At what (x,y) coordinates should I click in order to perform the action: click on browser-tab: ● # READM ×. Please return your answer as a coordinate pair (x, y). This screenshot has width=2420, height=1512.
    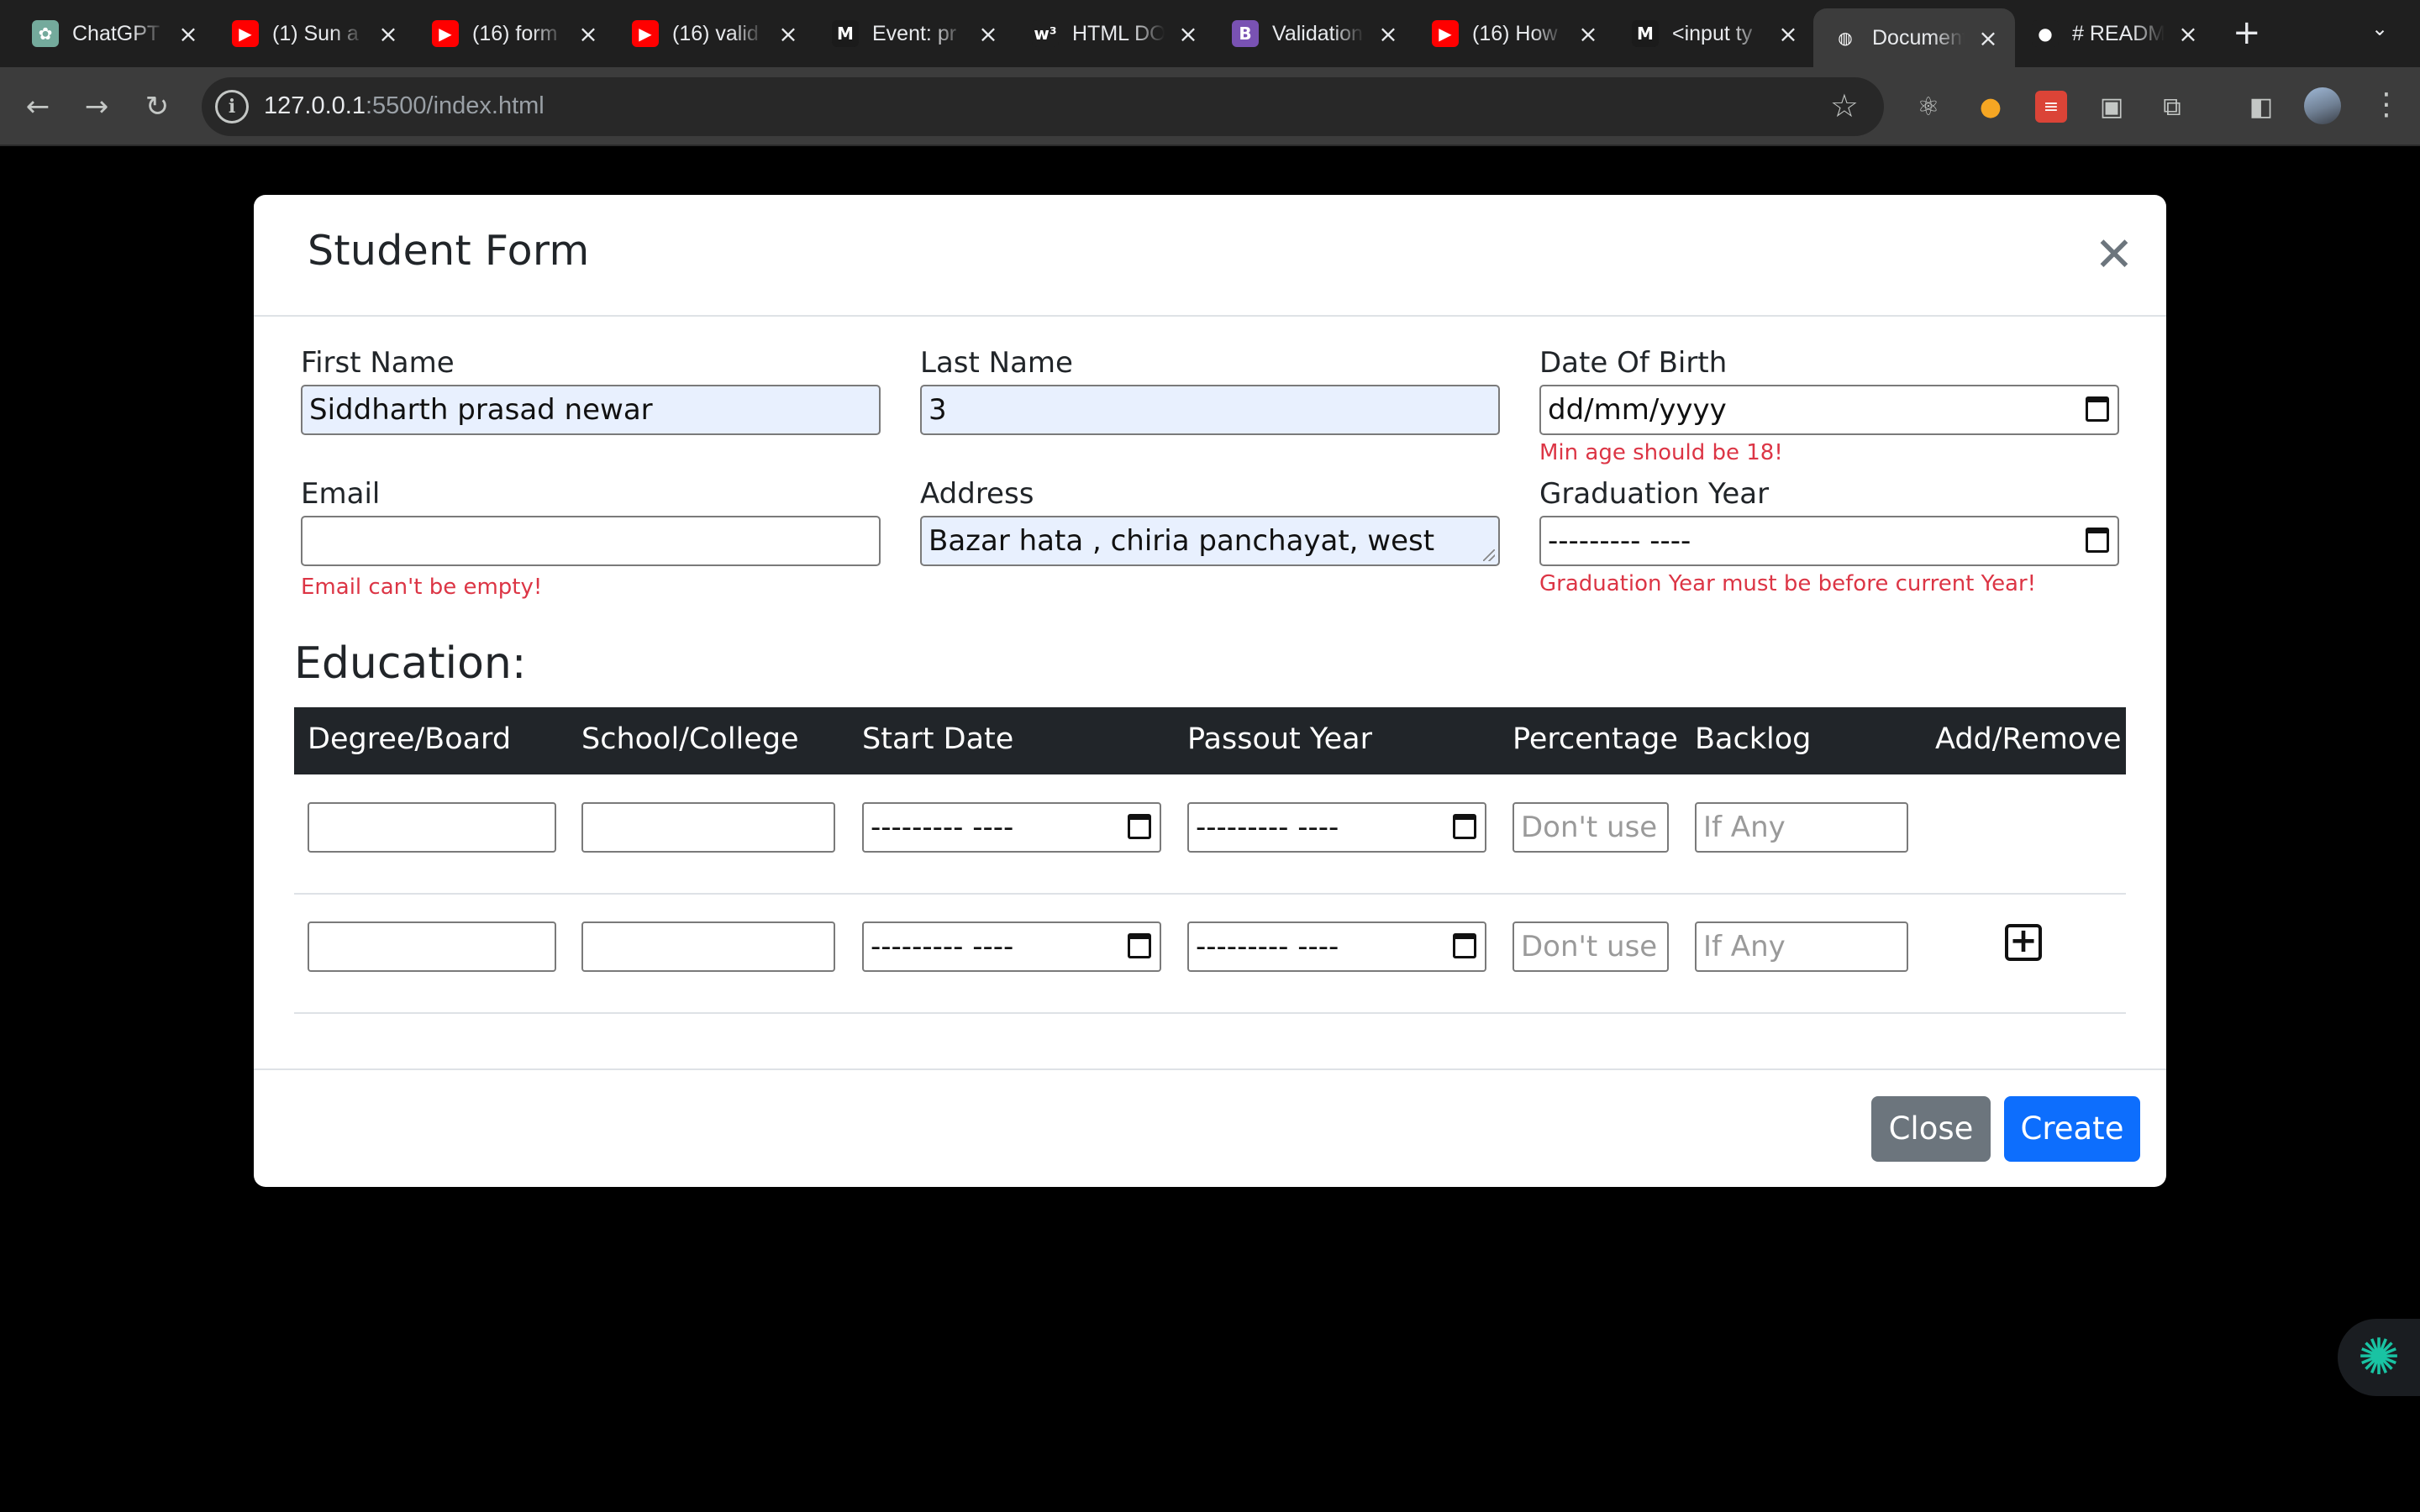
    Looking at the image, I should click on (2116, 33).